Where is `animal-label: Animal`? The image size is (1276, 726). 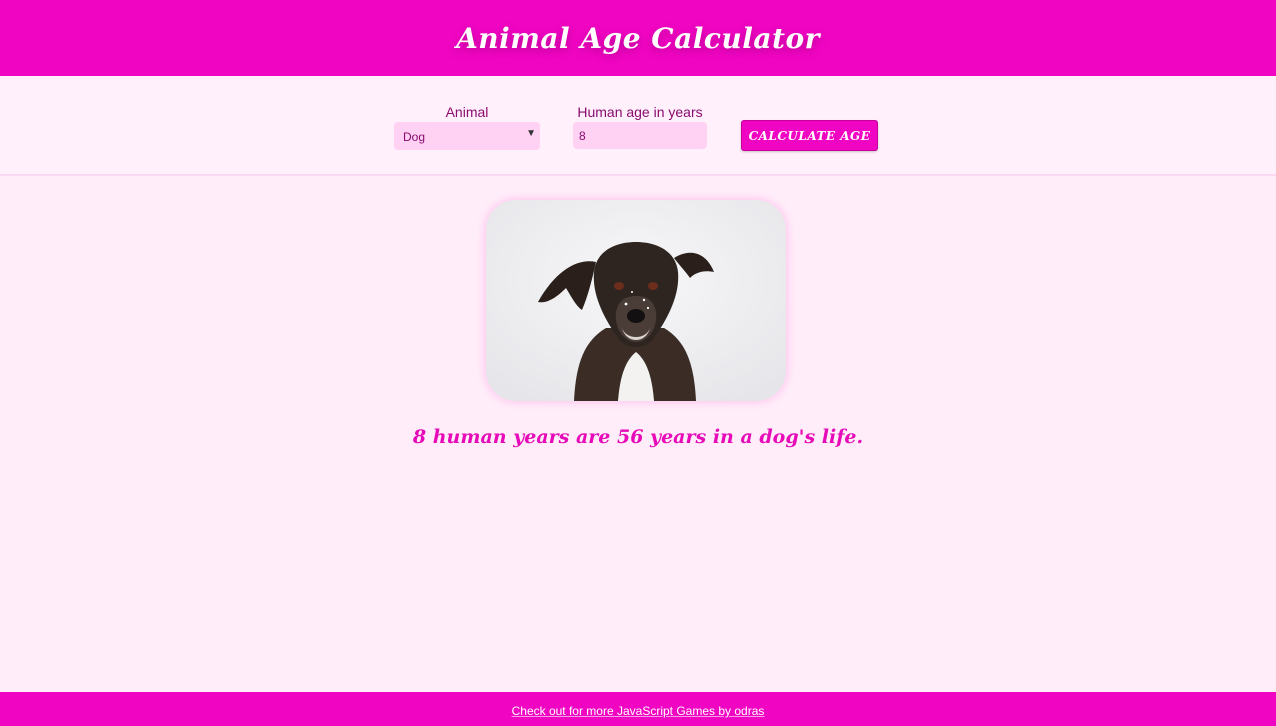
animal-label: Animal is located at coordinates (467, 112).